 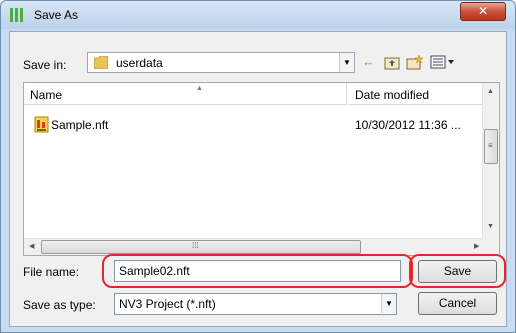 I want to click on column-header-name-label: Name, so click(x=46, y=95).